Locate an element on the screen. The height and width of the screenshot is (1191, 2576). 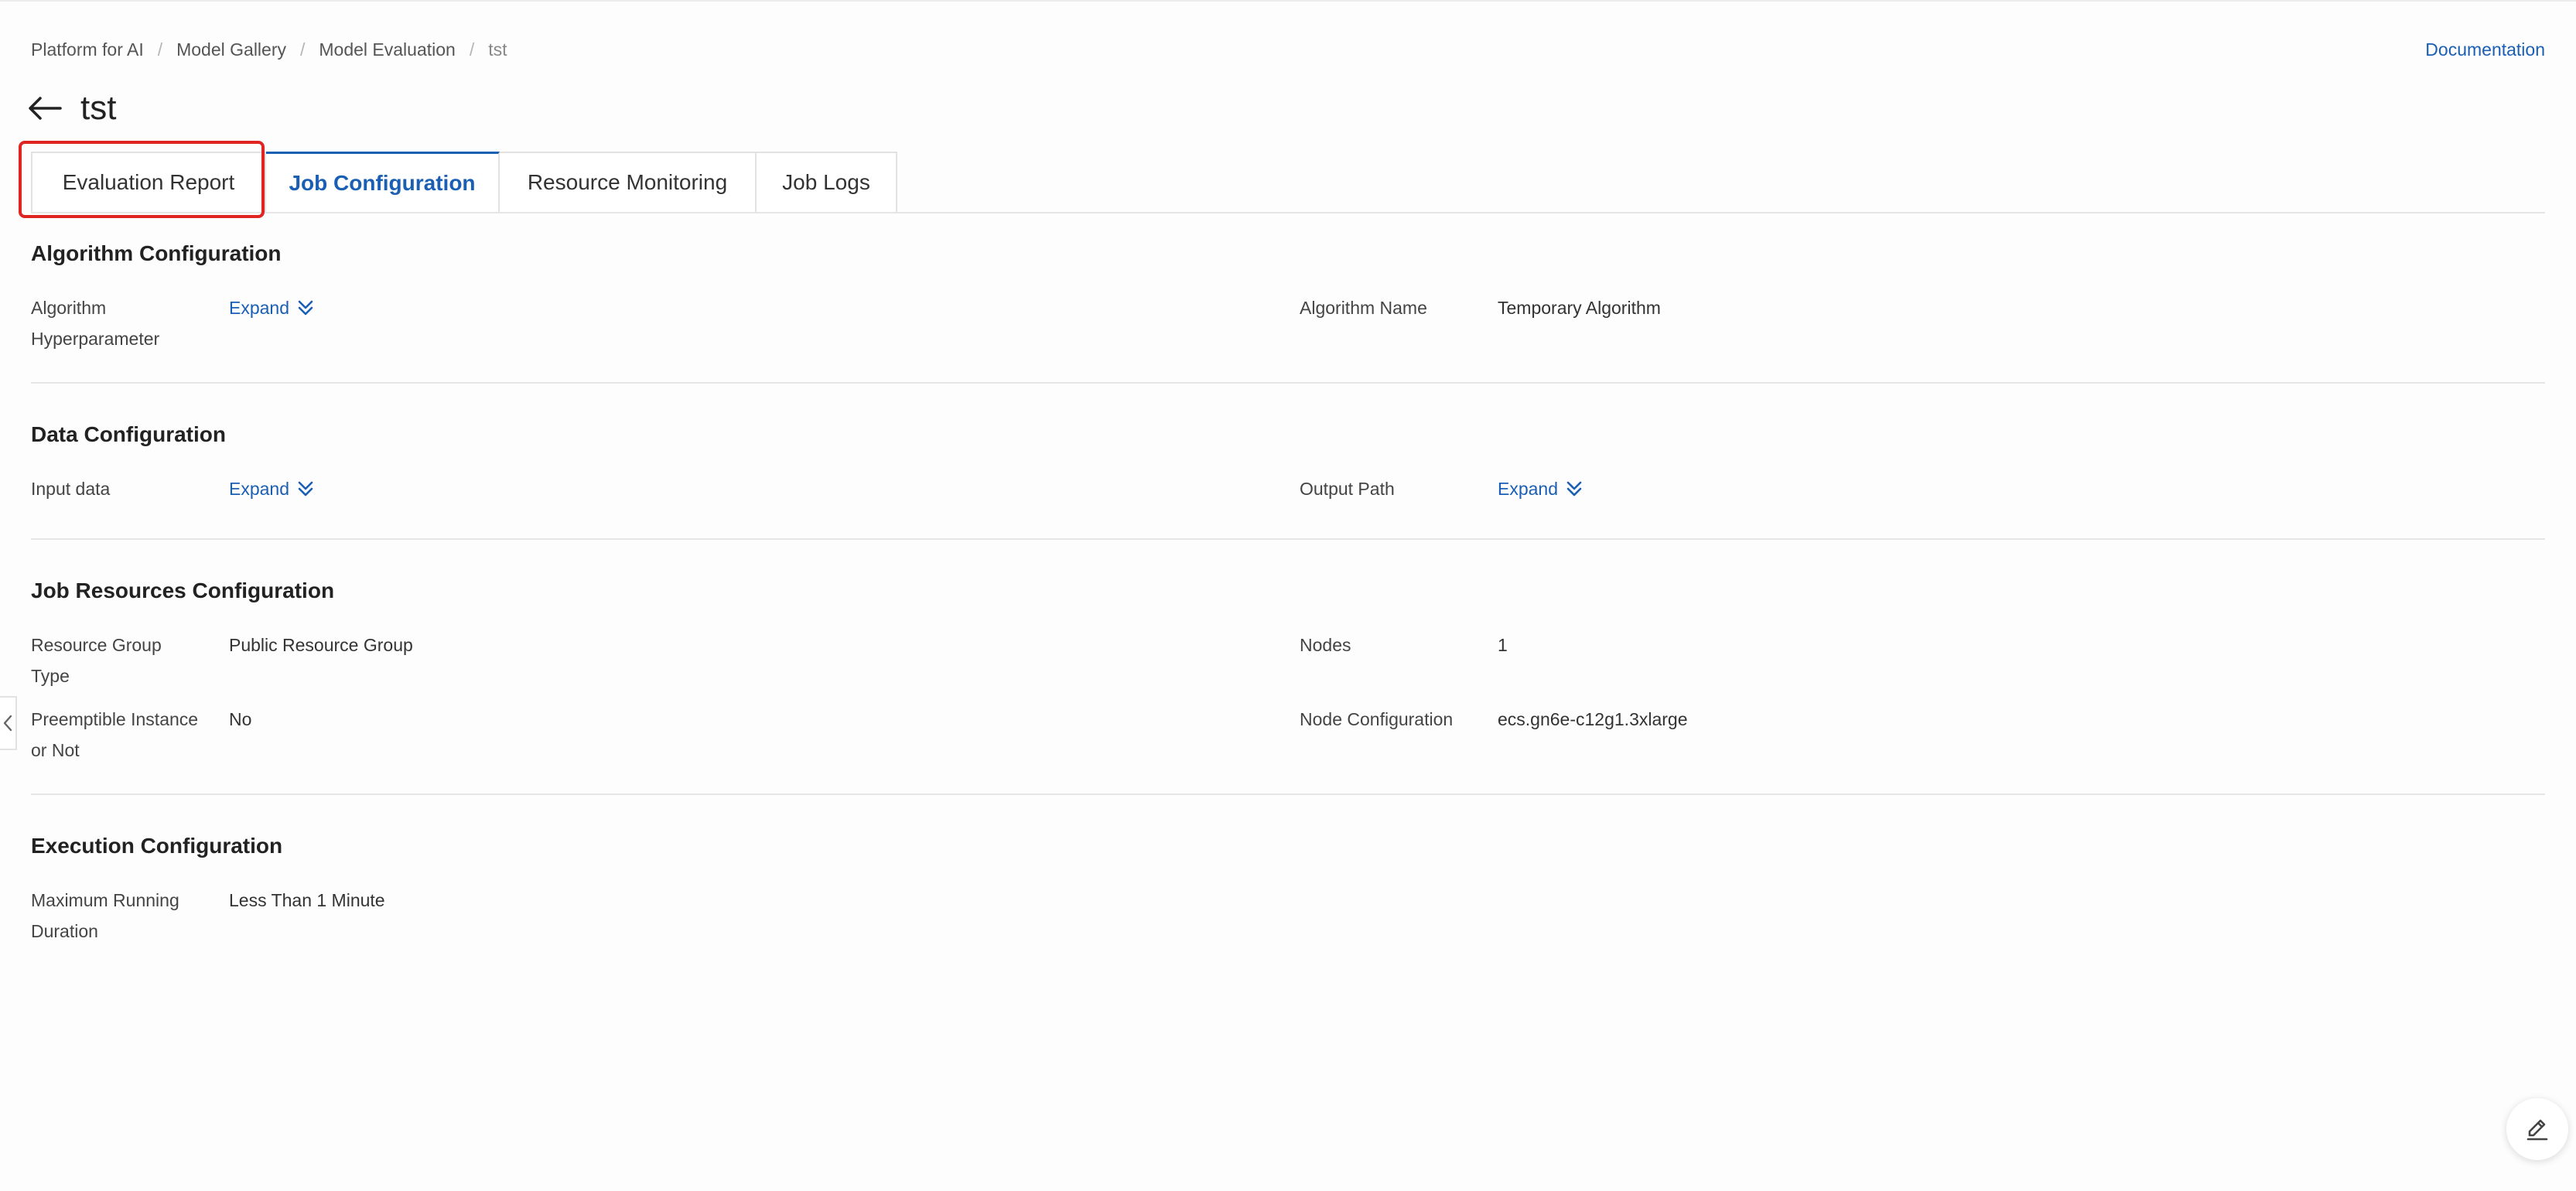
label-input-data: Input data is located at coordinates (71, 489).